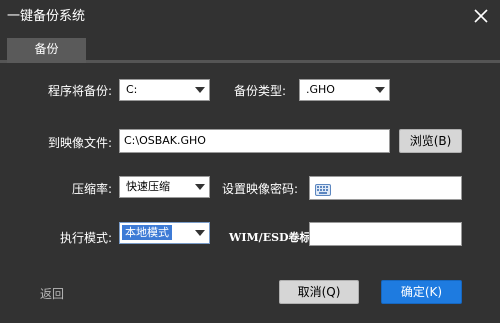 This screenshot has width=500, height=323. What do you see at coordinates (79, 91) in the screenshot?
I see `source-label: 程序将备份:` at bounding box center [79, 91].